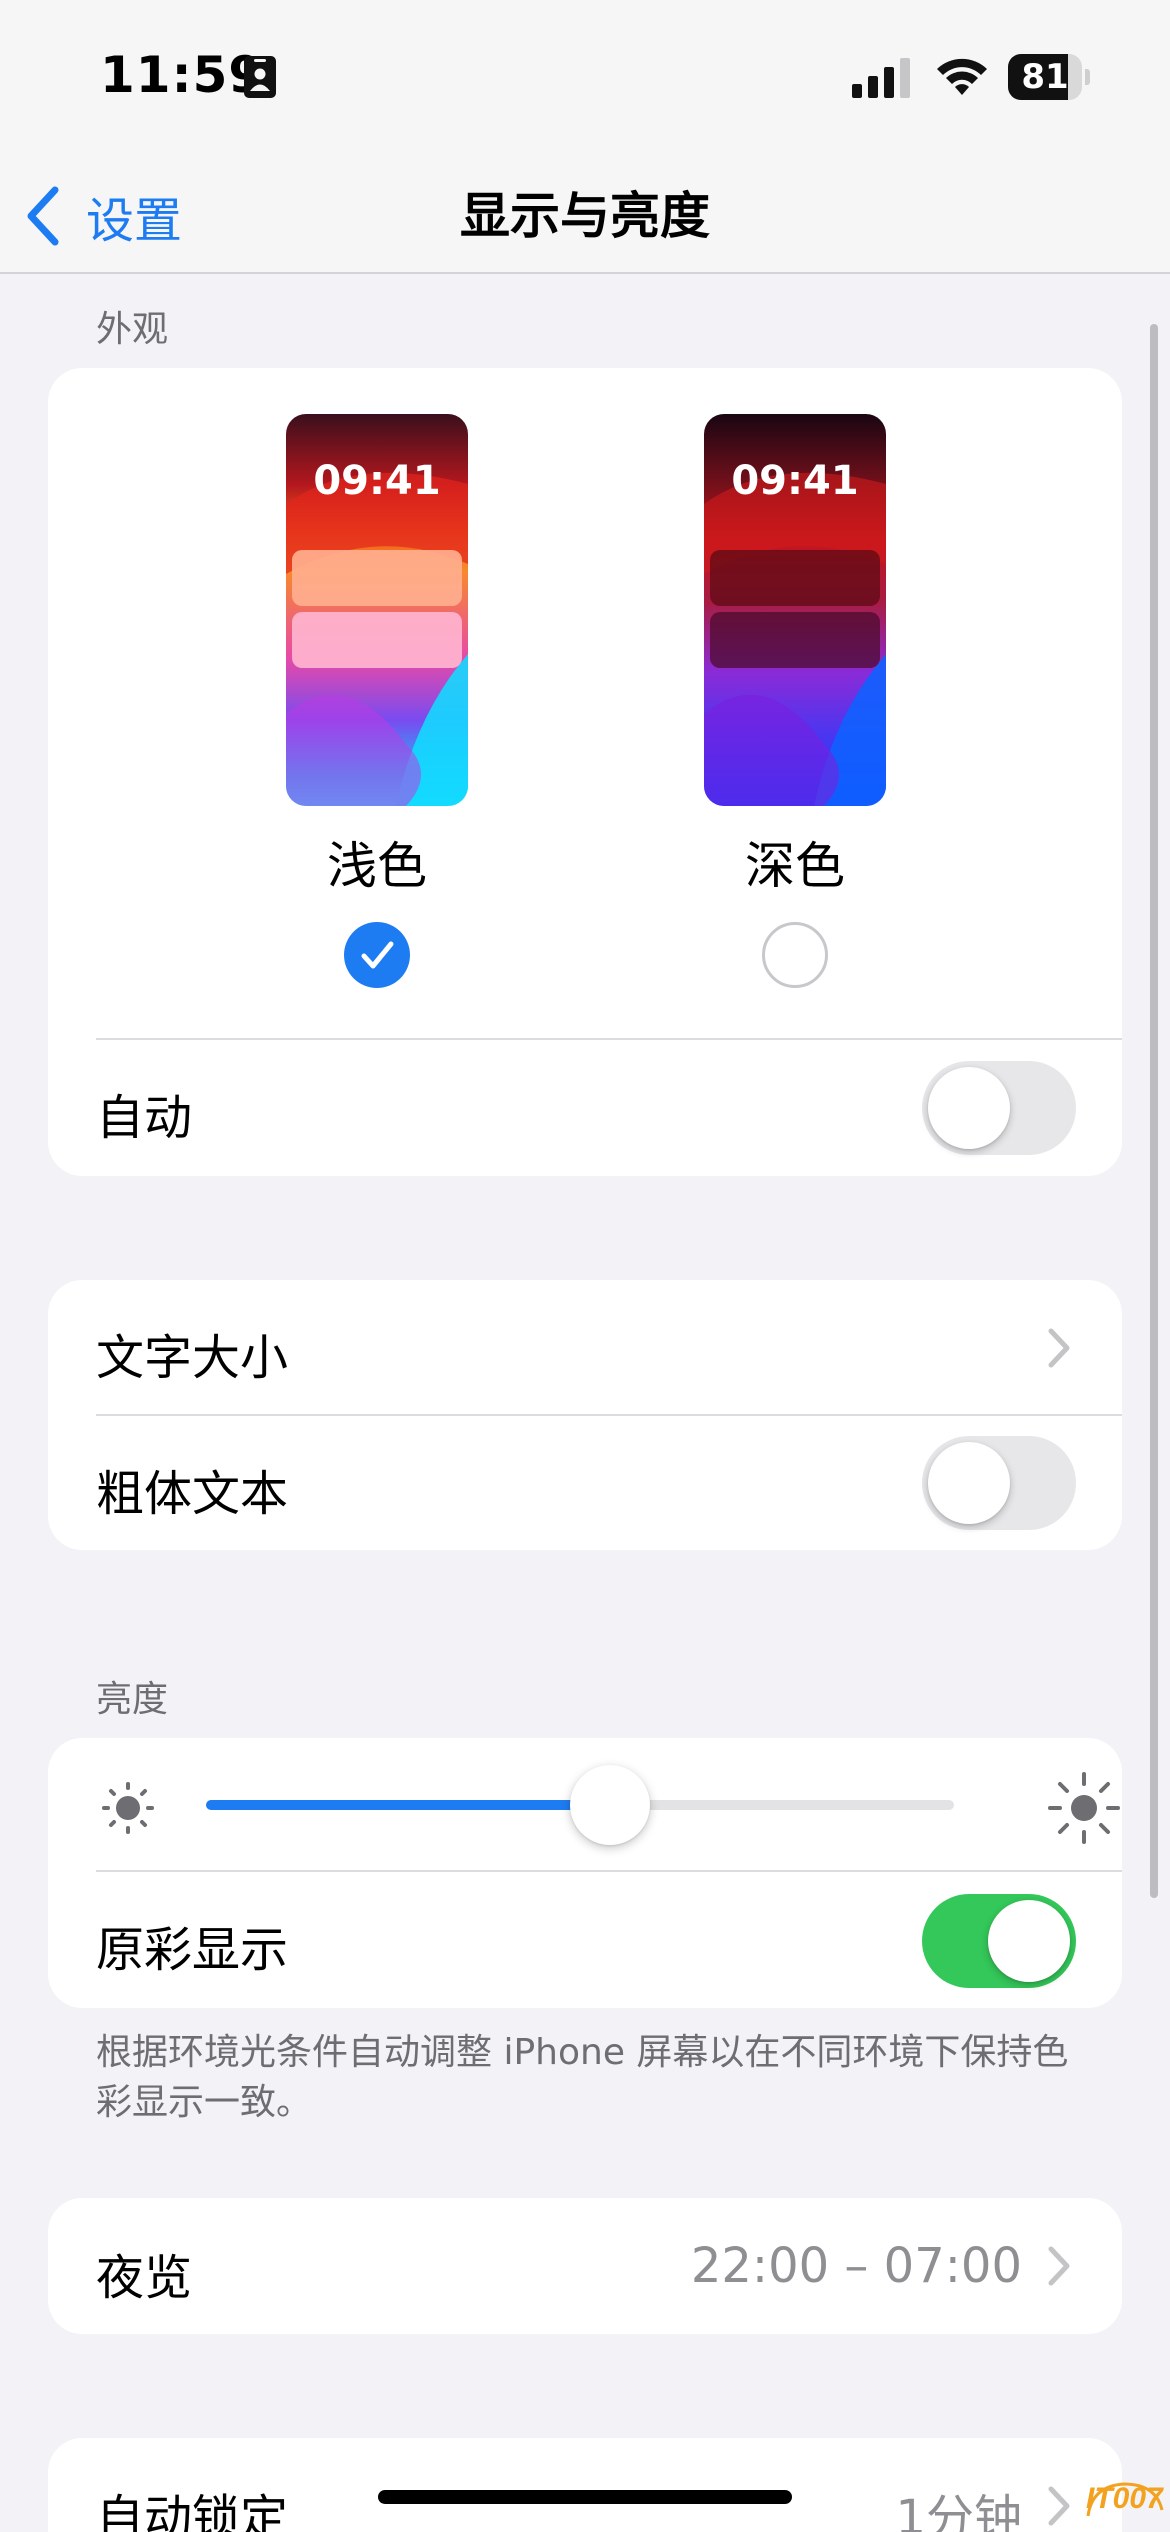  What do you see at coordinates (585, 80) in the screenshot?
I see `status-bar: 11:59 81` at bounding box center [585, 80].